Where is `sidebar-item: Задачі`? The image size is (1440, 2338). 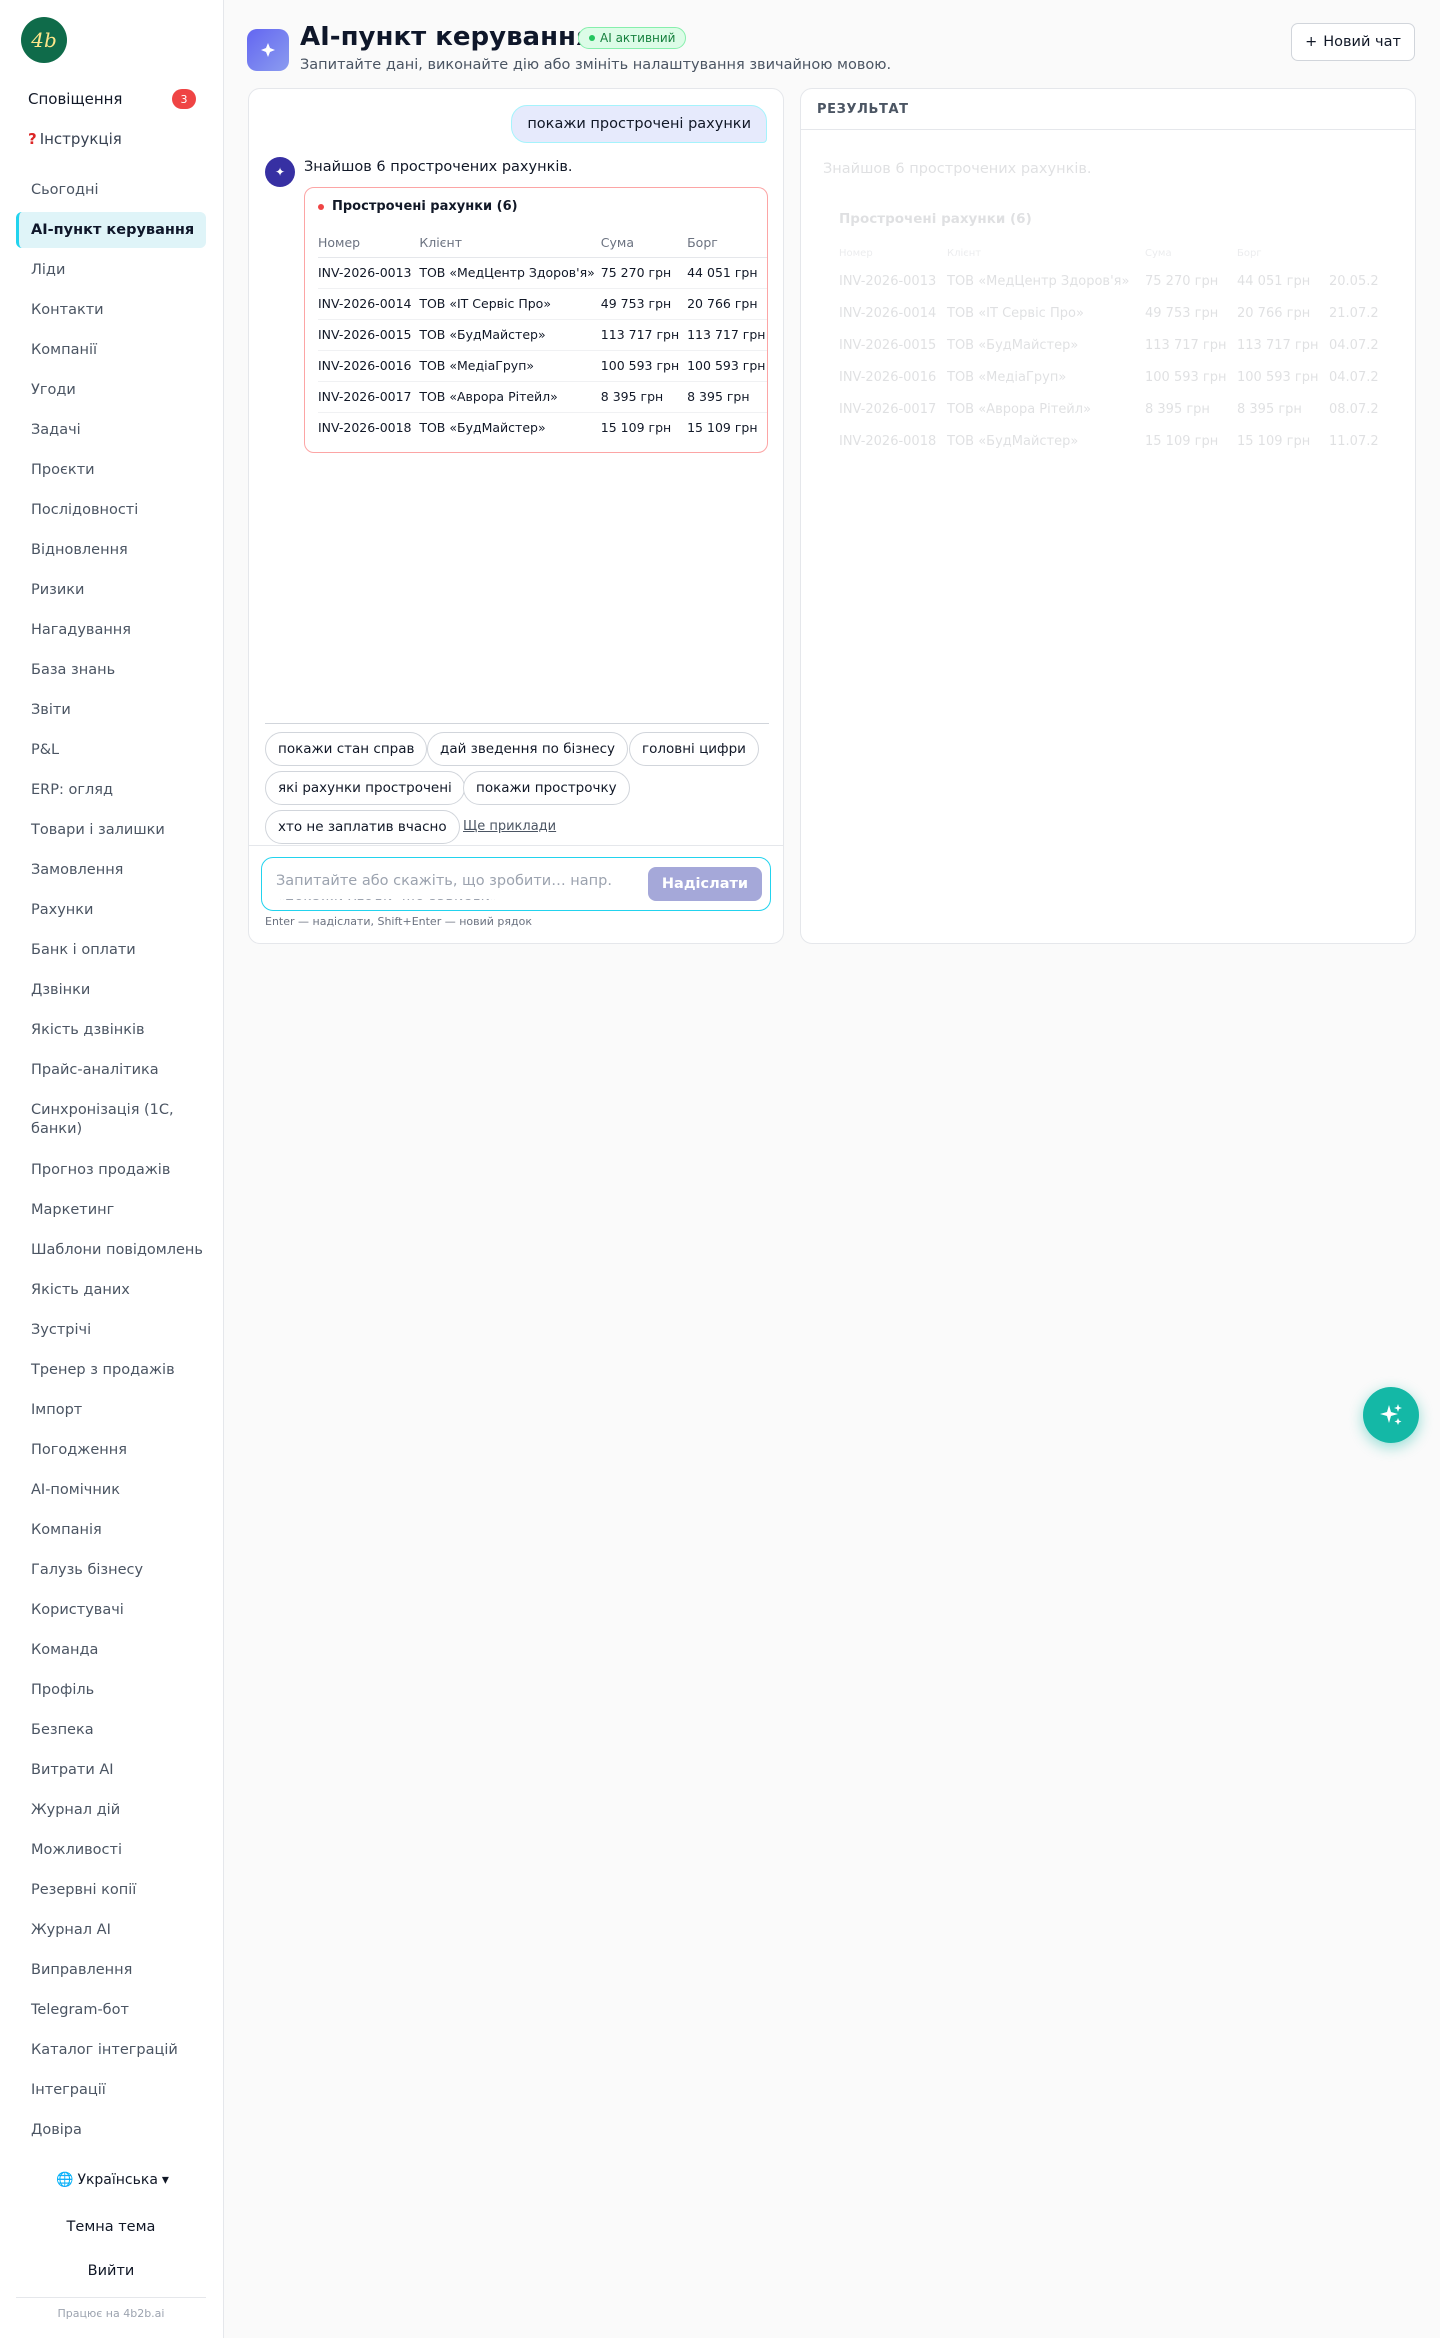 sidebar-item: Задачі is located at coordinates (111, 430).